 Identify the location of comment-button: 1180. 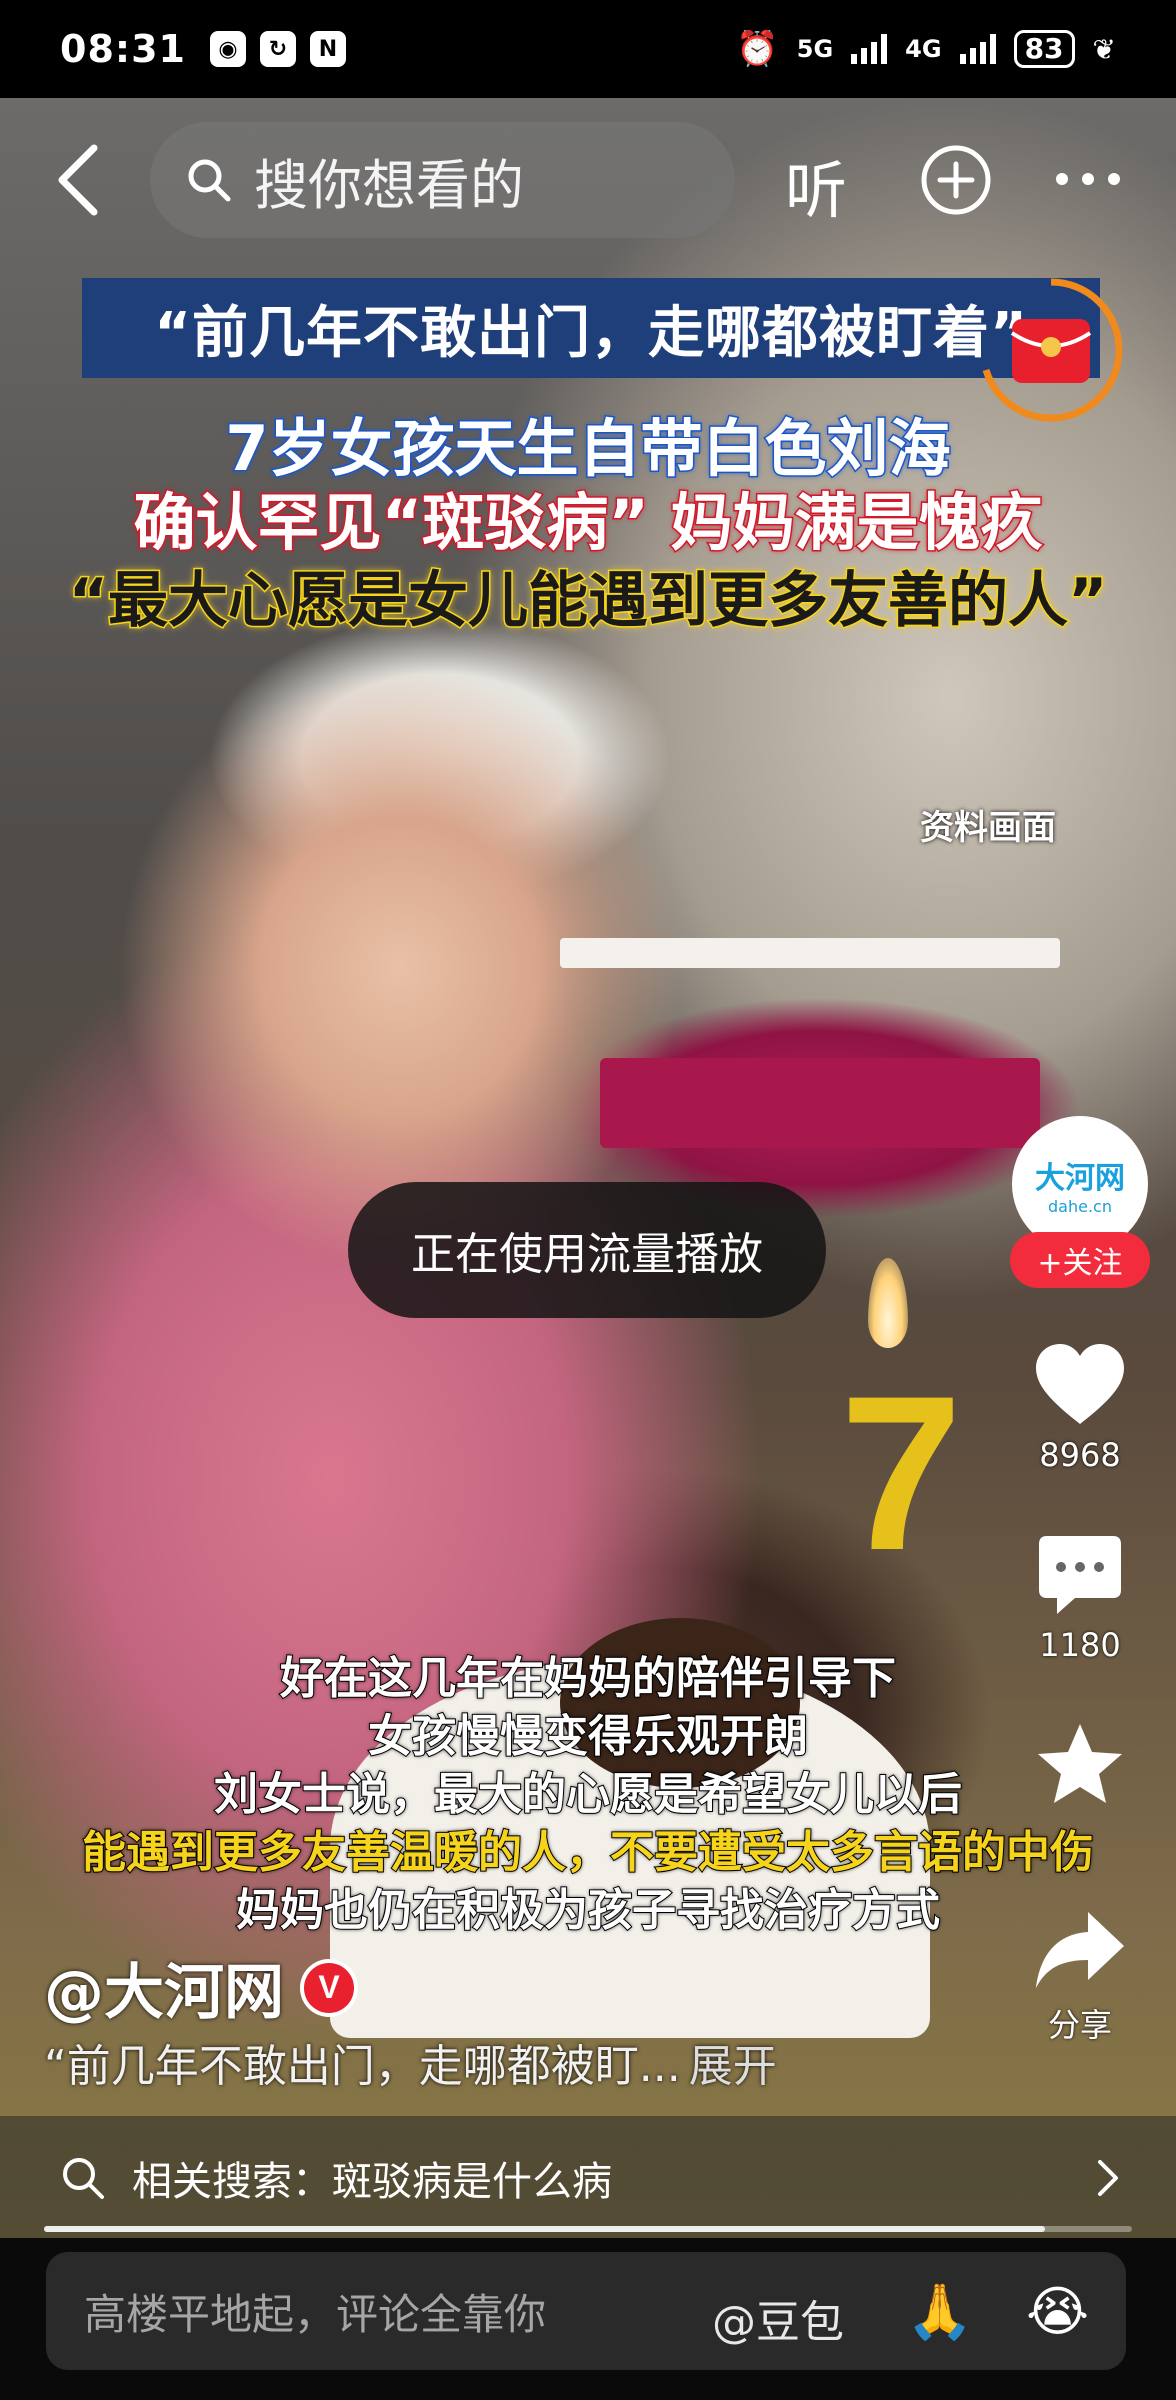
(1080, 1598).